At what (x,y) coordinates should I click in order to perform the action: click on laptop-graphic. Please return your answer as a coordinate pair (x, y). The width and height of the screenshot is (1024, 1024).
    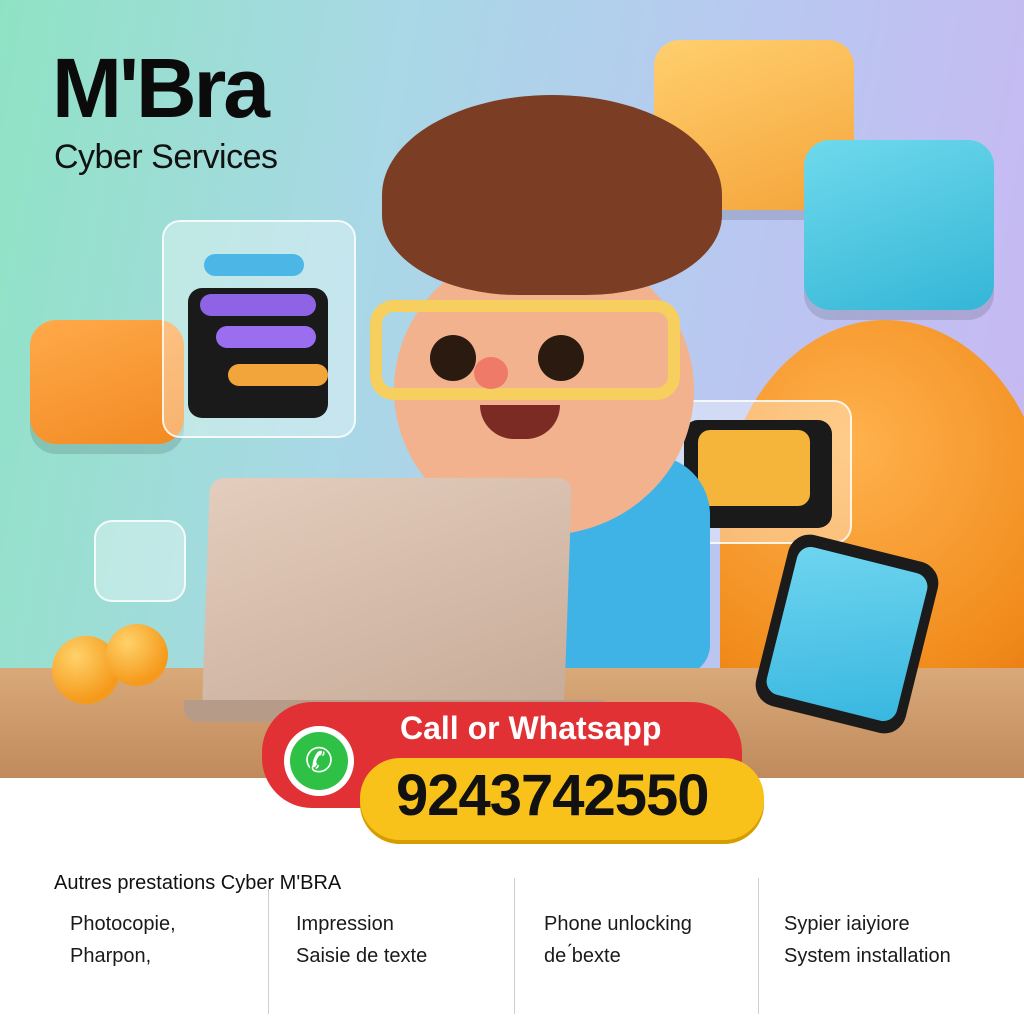
    Looking at the image, I should click on (387, 594).